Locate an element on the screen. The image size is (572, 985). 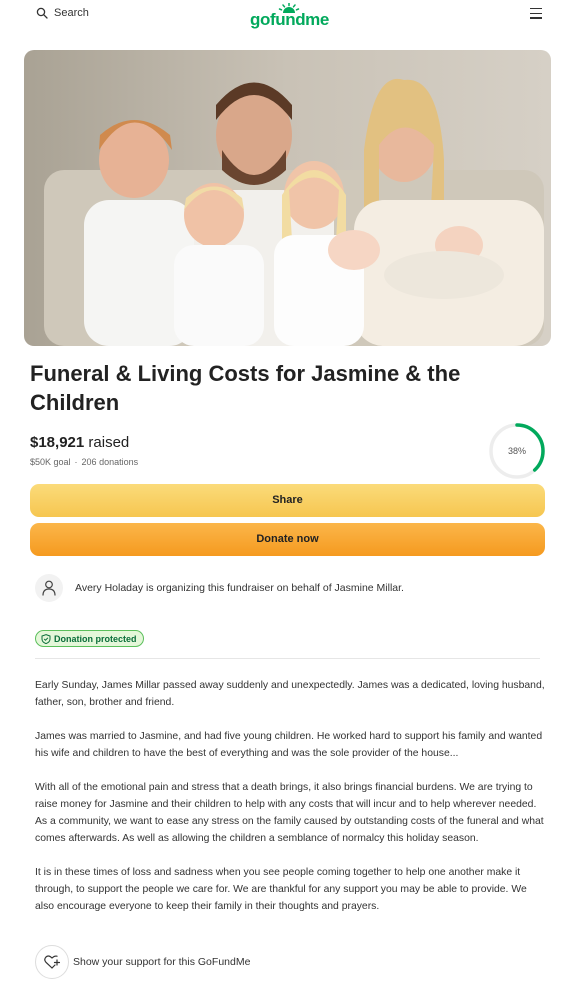
heart-plus-icon is located at coordinates (52, 962).